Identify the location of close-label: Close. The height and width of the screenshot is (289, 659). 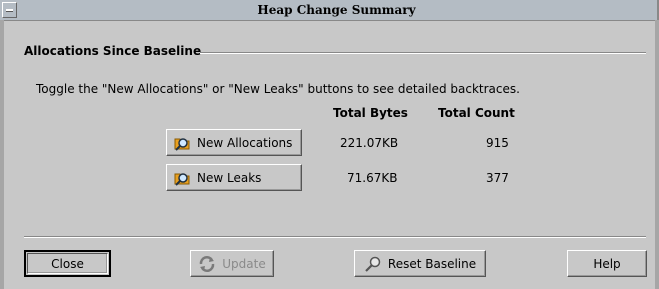
(67, 263).